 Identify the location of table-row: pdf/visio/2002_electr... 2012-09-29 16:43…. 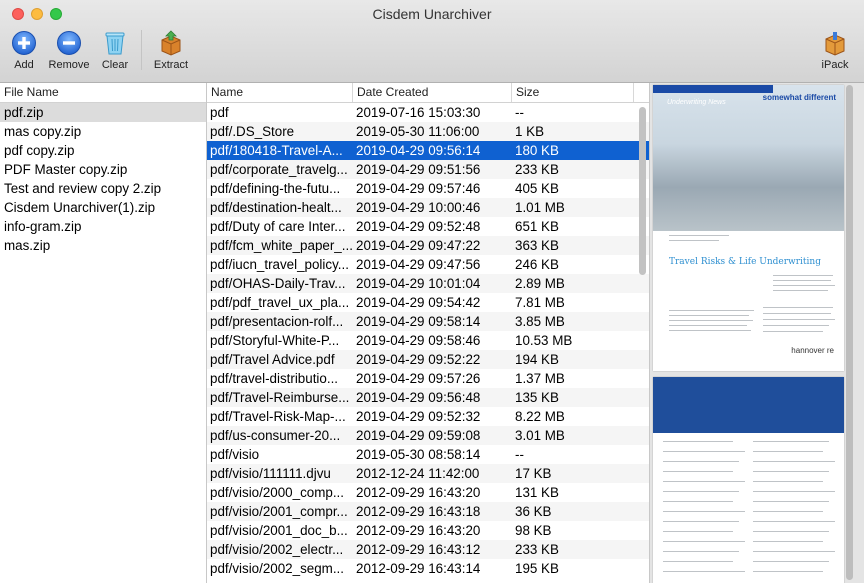
(428, 549).